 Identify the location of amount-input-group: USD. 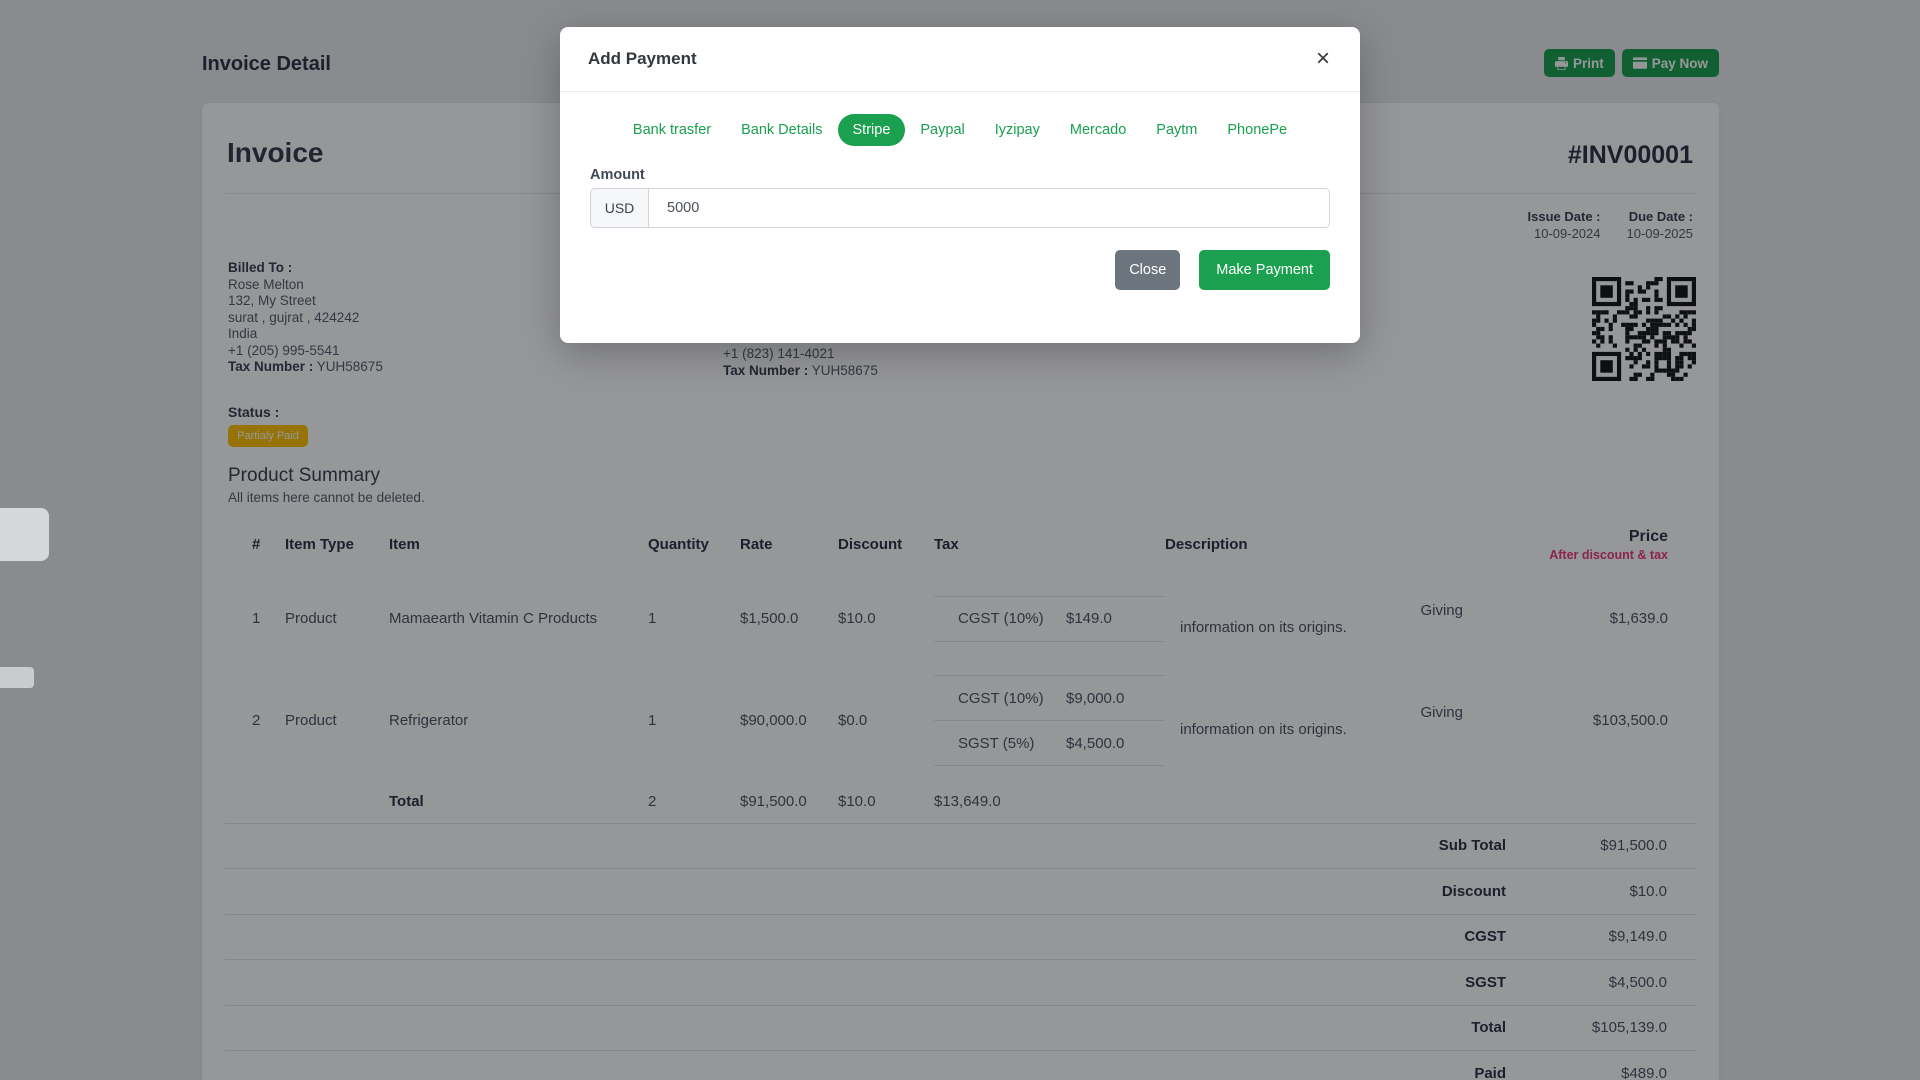
(960, 208).